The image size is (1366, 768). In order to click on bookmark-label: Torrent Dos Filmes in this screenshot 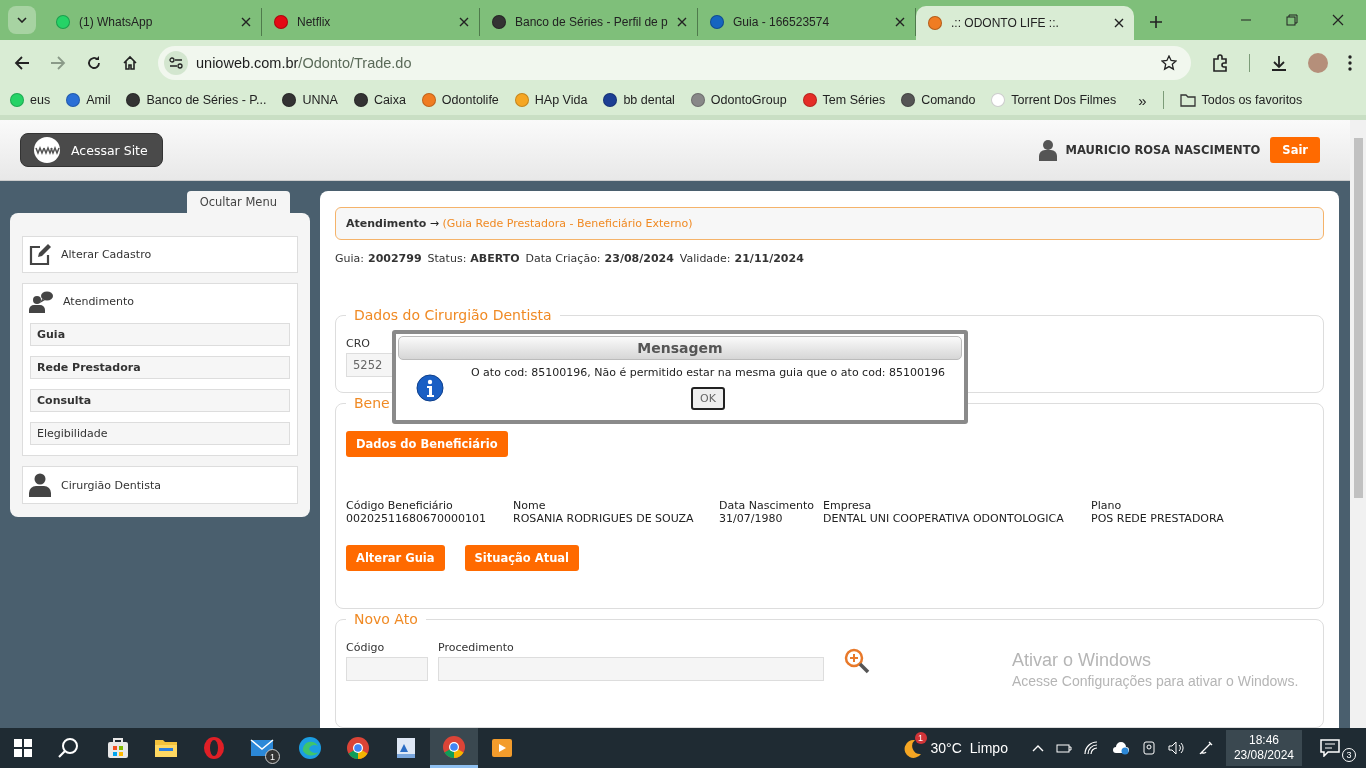, I will do `click(1064, 100)`.